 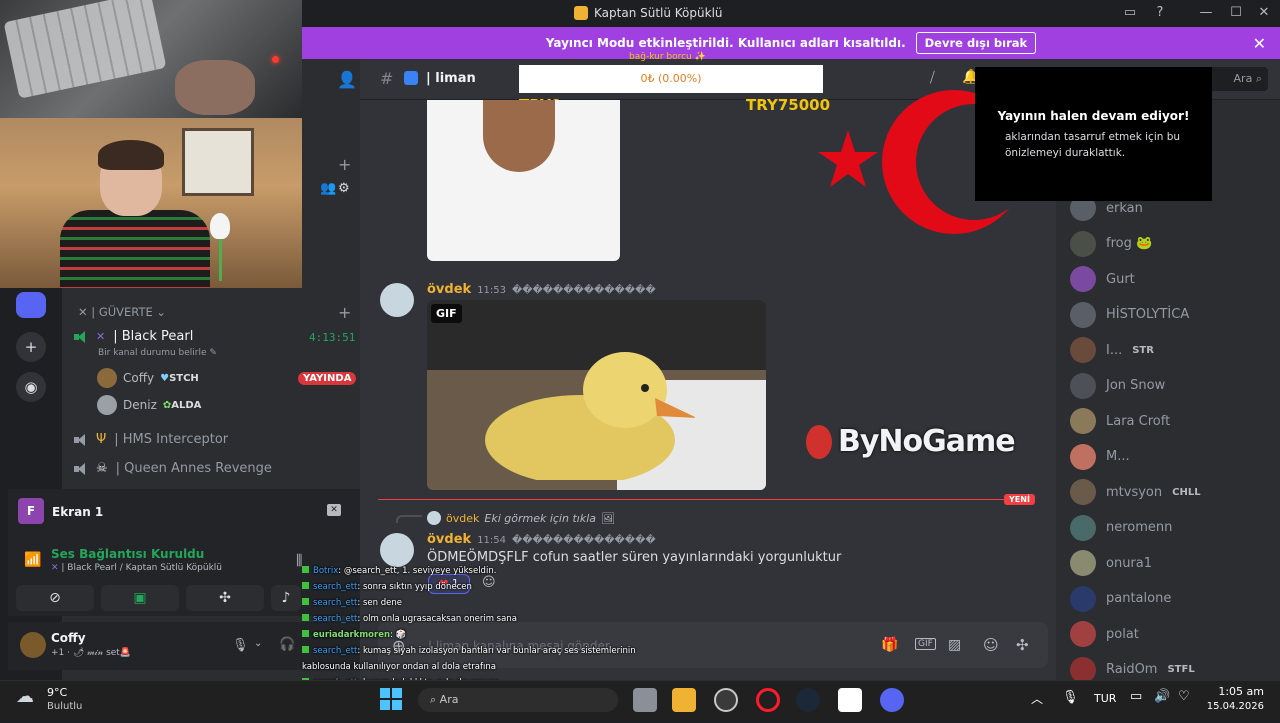 What do you see at coordinates (32, 560) in the screenshot?
I see `signal-icon: 📶` at bounding box center [32, 560].